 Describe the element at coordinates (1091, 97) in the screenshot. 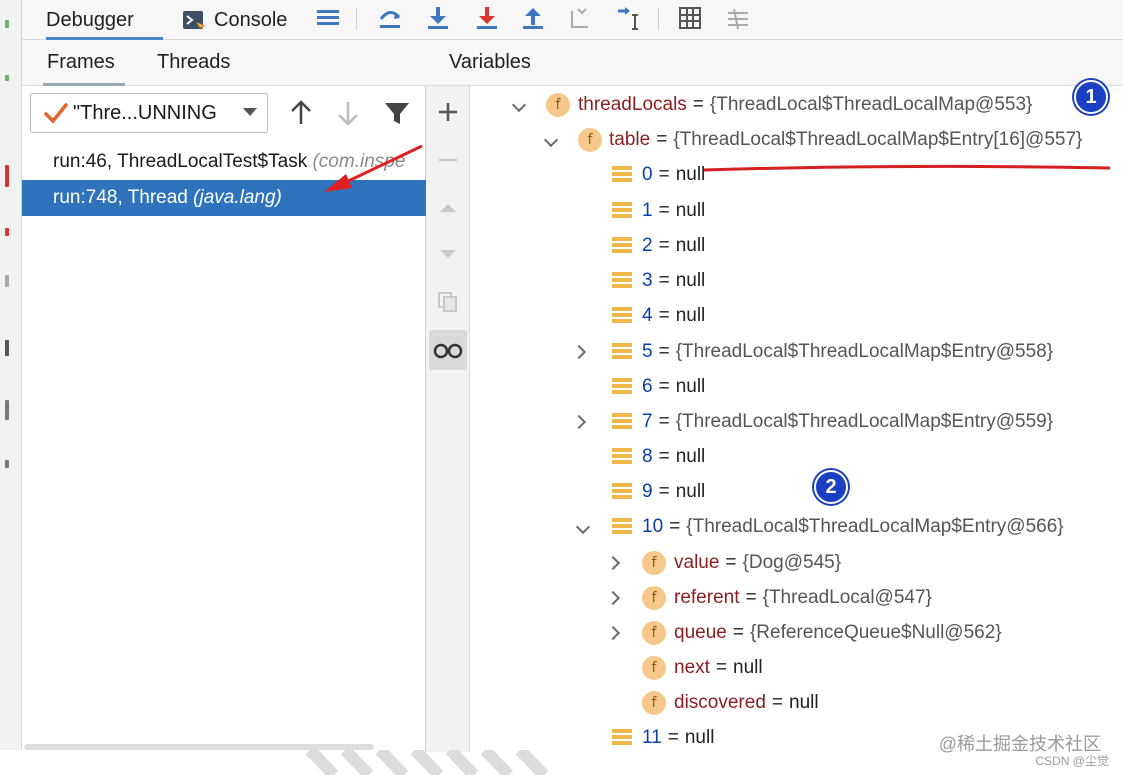

I see `annotation-badge-1: 1` at that location.